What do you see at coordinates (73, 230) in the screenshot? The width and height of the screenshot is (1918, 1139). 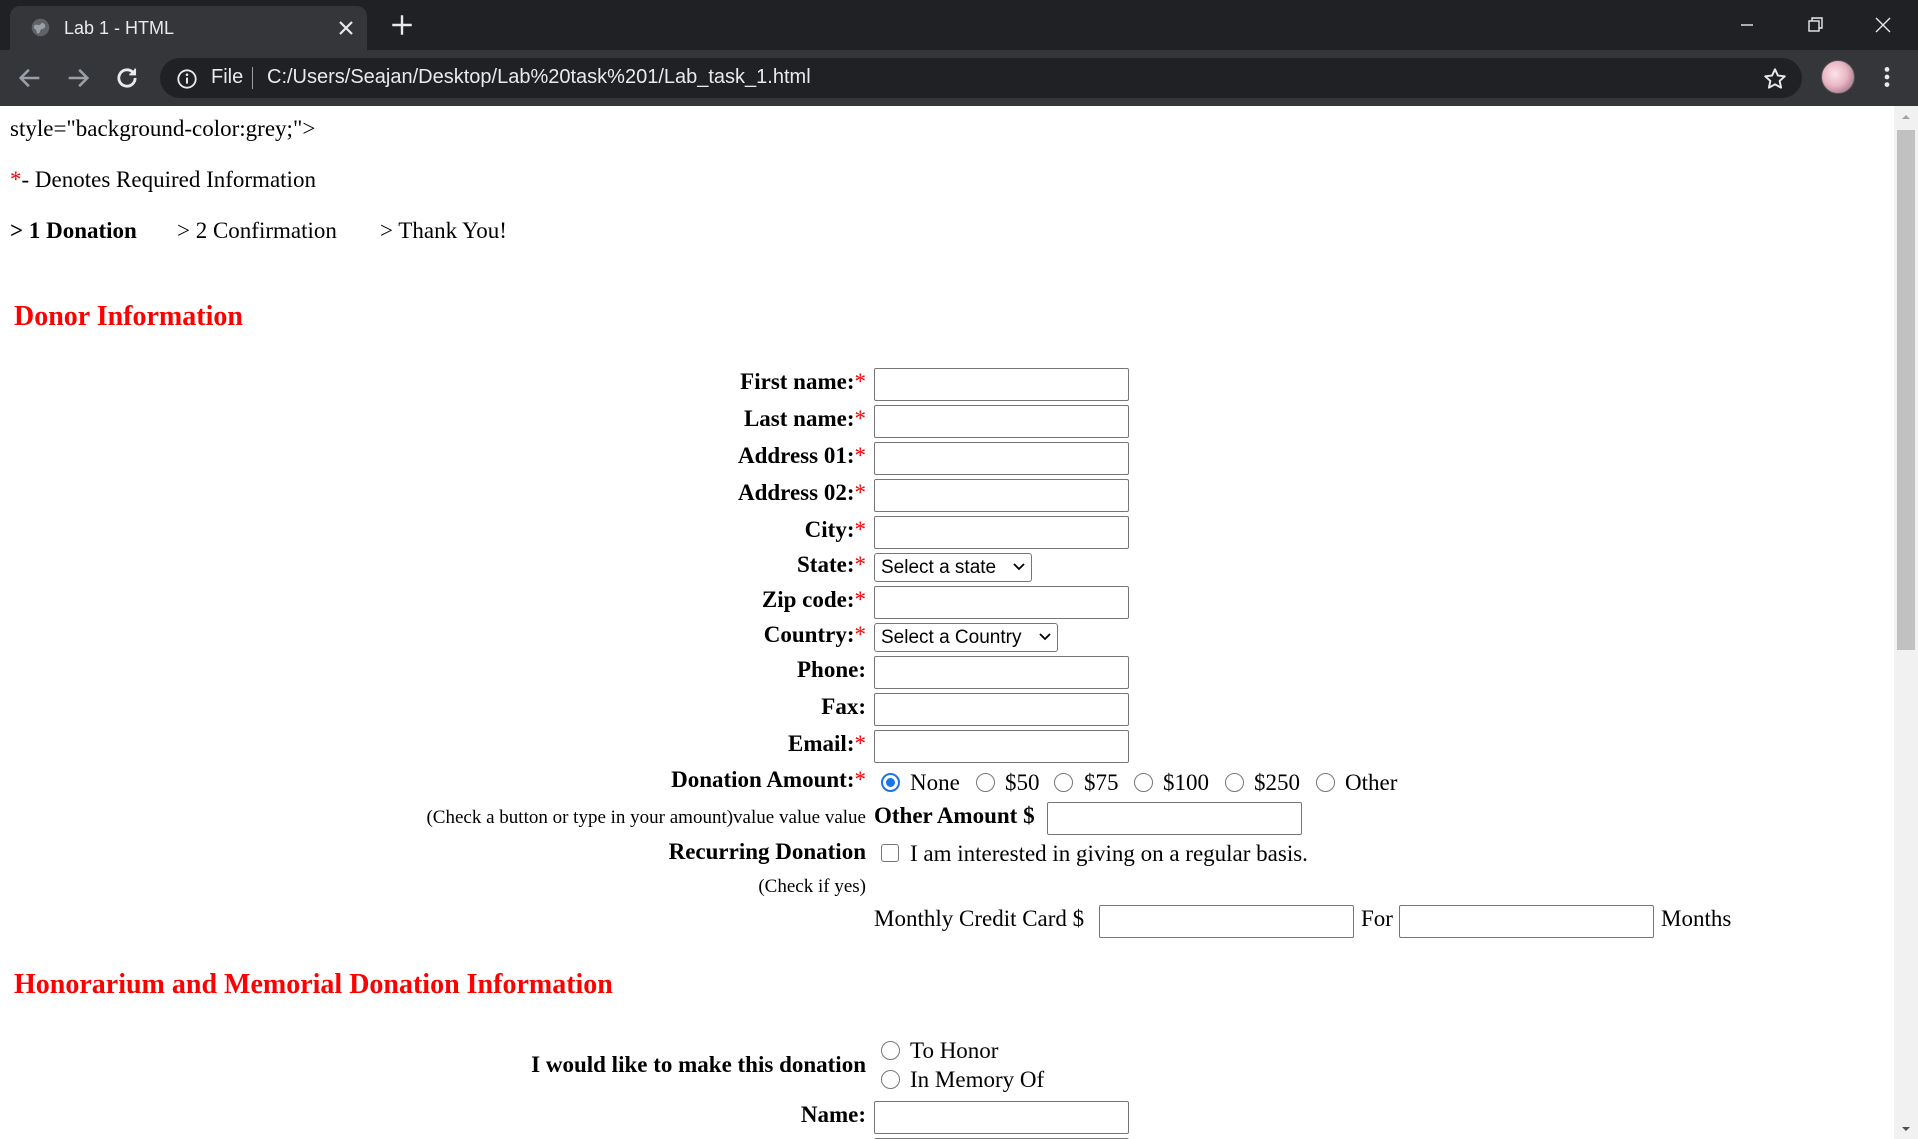 I see `step-donation: > 1 Donation` at bounding box center [73, 230].